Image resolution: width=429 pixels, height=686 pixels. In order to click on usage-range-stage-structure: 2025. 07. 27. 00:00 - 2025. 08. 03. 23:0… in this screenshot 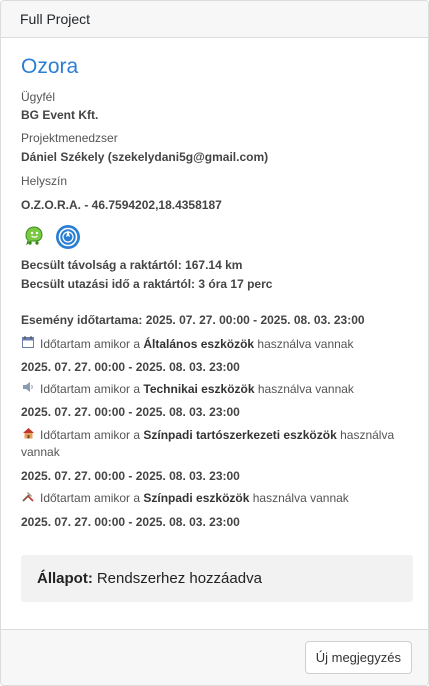, I will do `click(130, 476)`.